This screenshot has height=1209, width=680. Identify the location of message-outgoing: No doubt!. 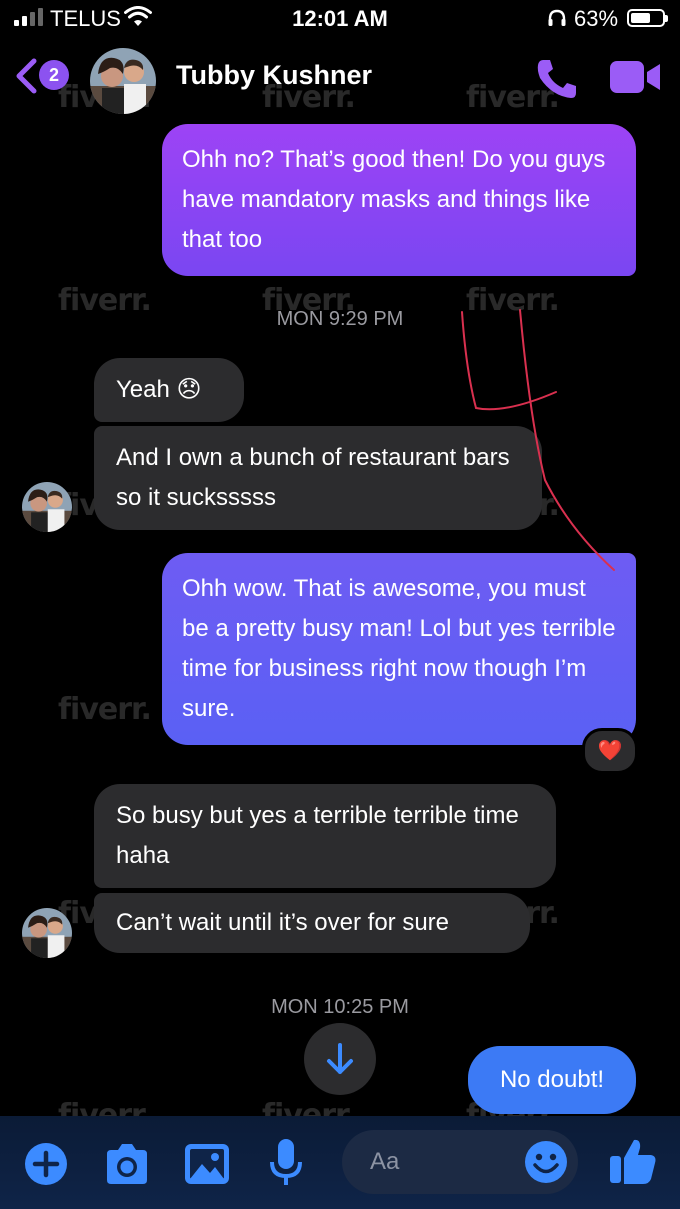
(552, 1080).